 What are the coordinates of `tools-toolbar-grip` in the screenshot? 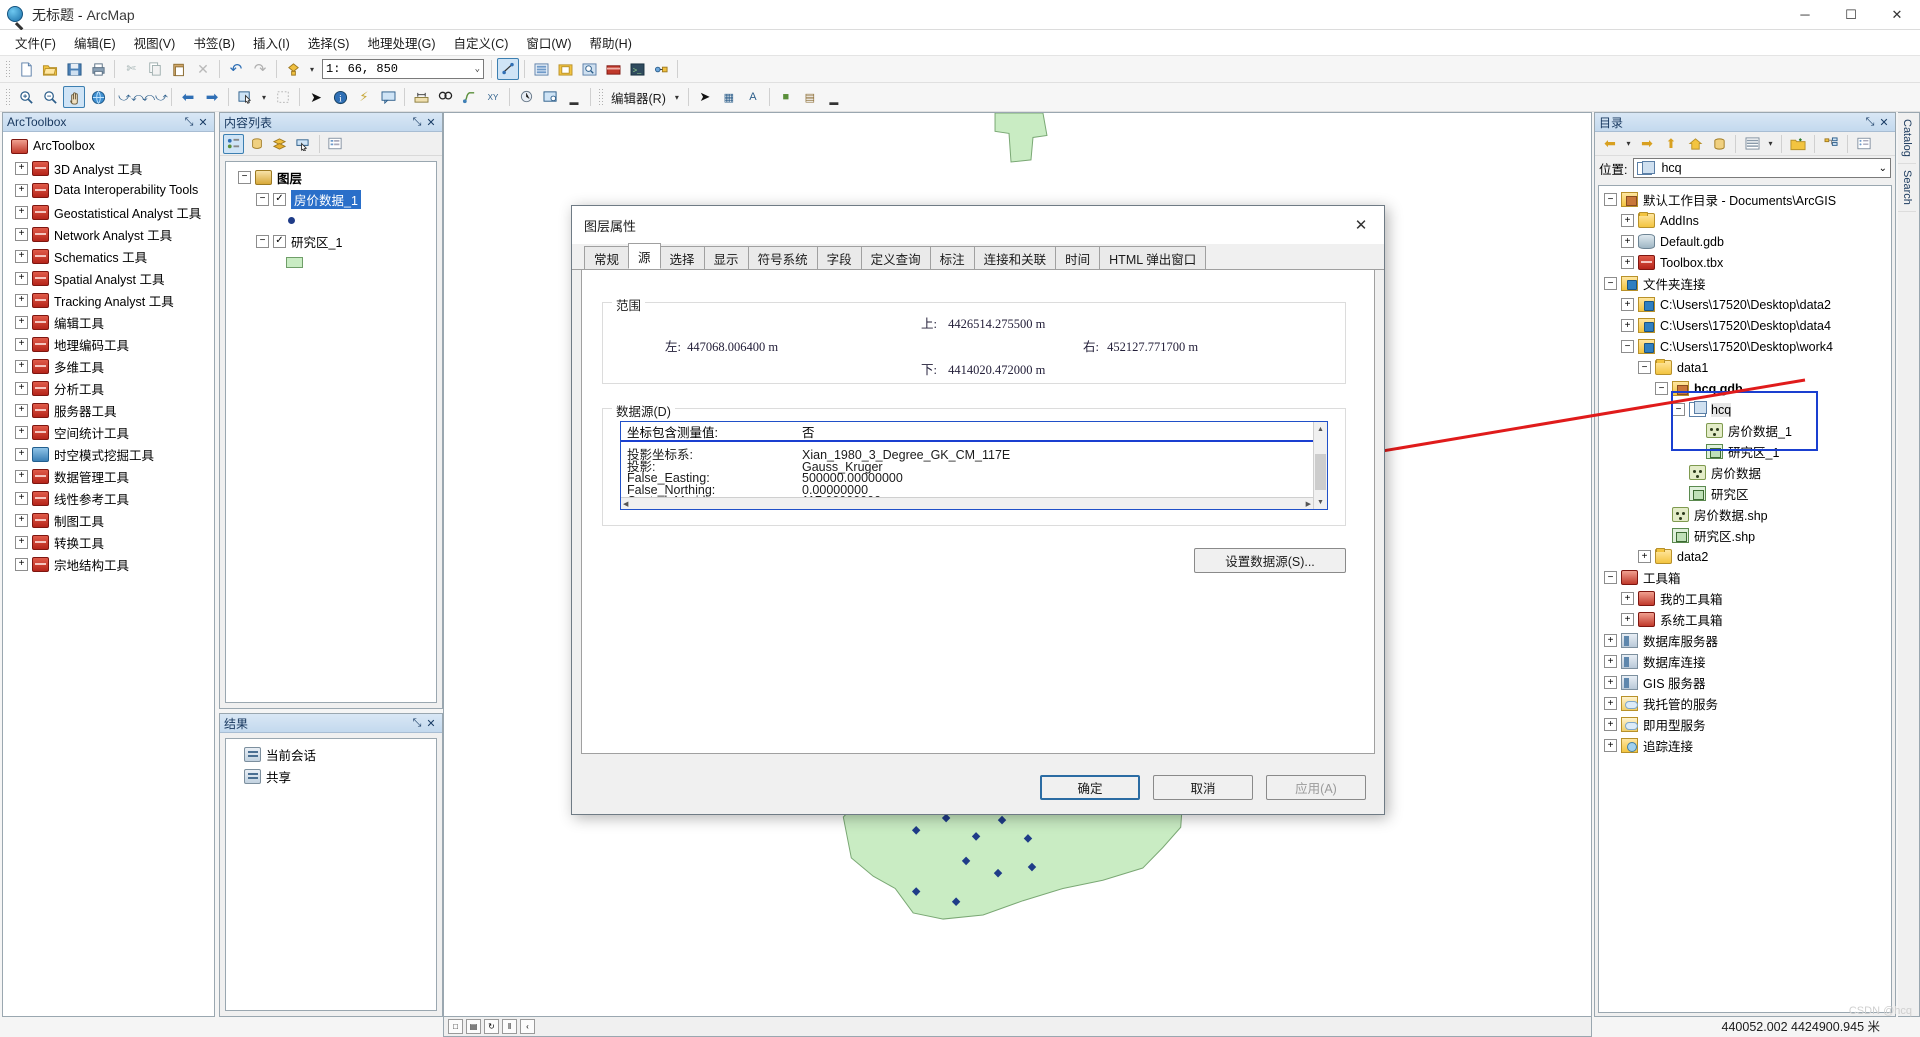 It's located at (8, 97).